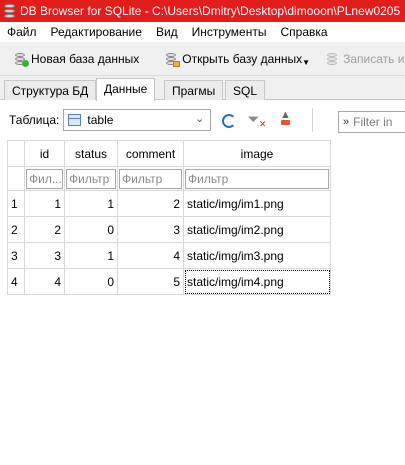  What do you see at coordinates (257, 255) in the screenshot?
I see `cell-image: static/img/im3.png` at bounding box center [257, 255].